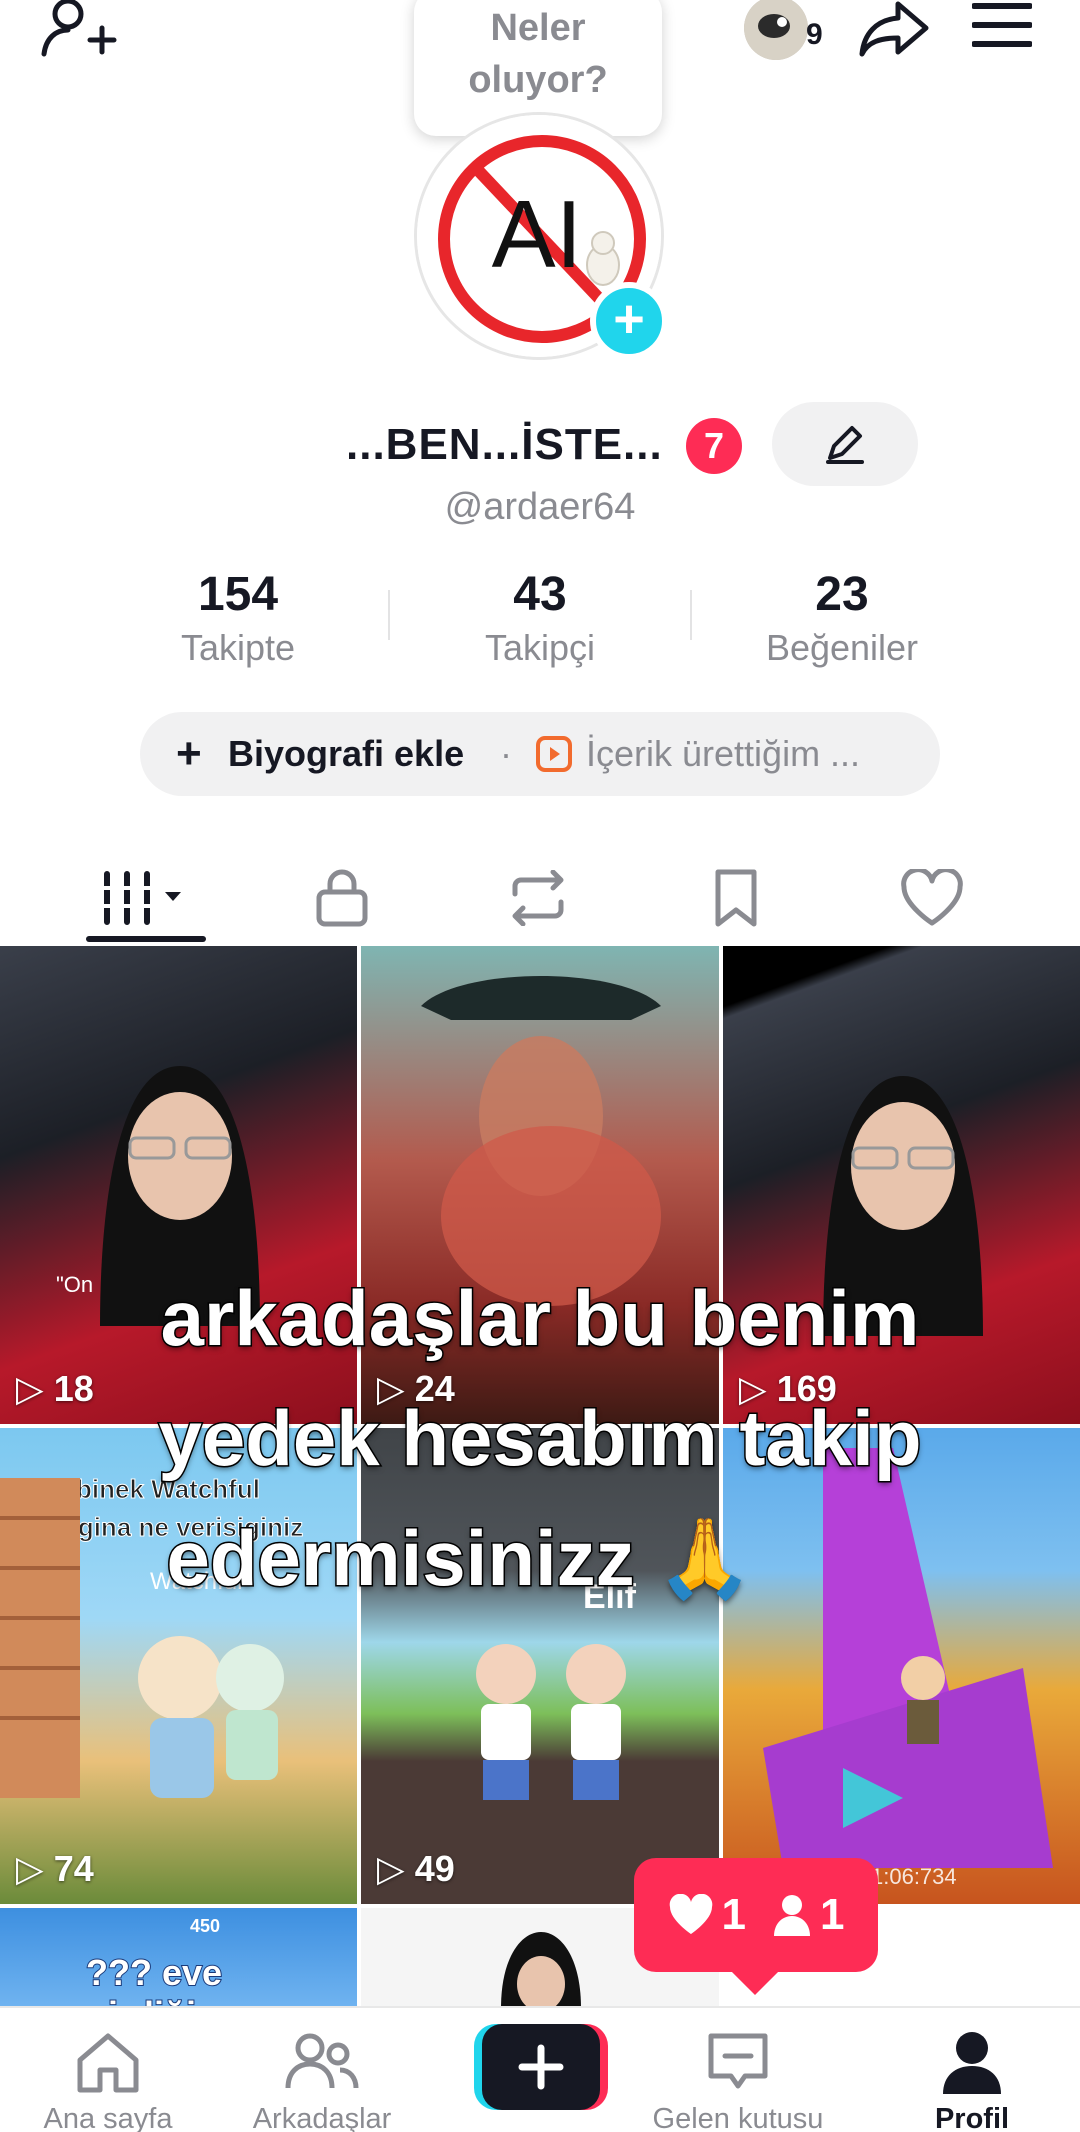  I want to click on add-friend-icon, so click(79, 30).